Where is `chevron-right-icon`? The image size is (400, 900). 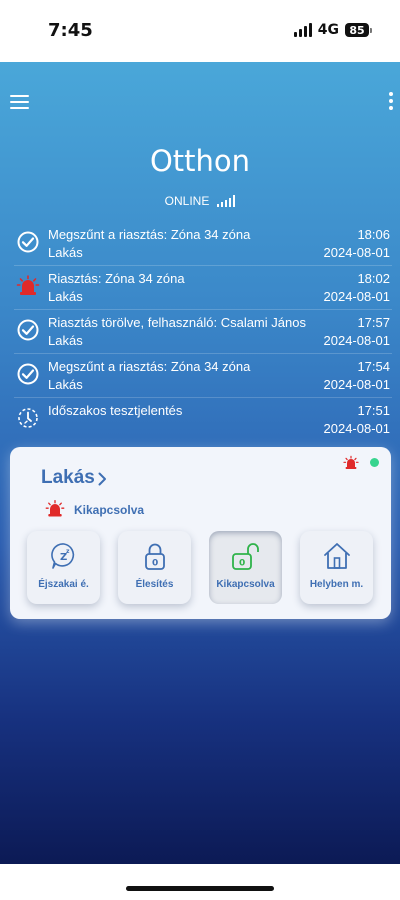
chevron-right-icon is located at coordinates (102, 479).